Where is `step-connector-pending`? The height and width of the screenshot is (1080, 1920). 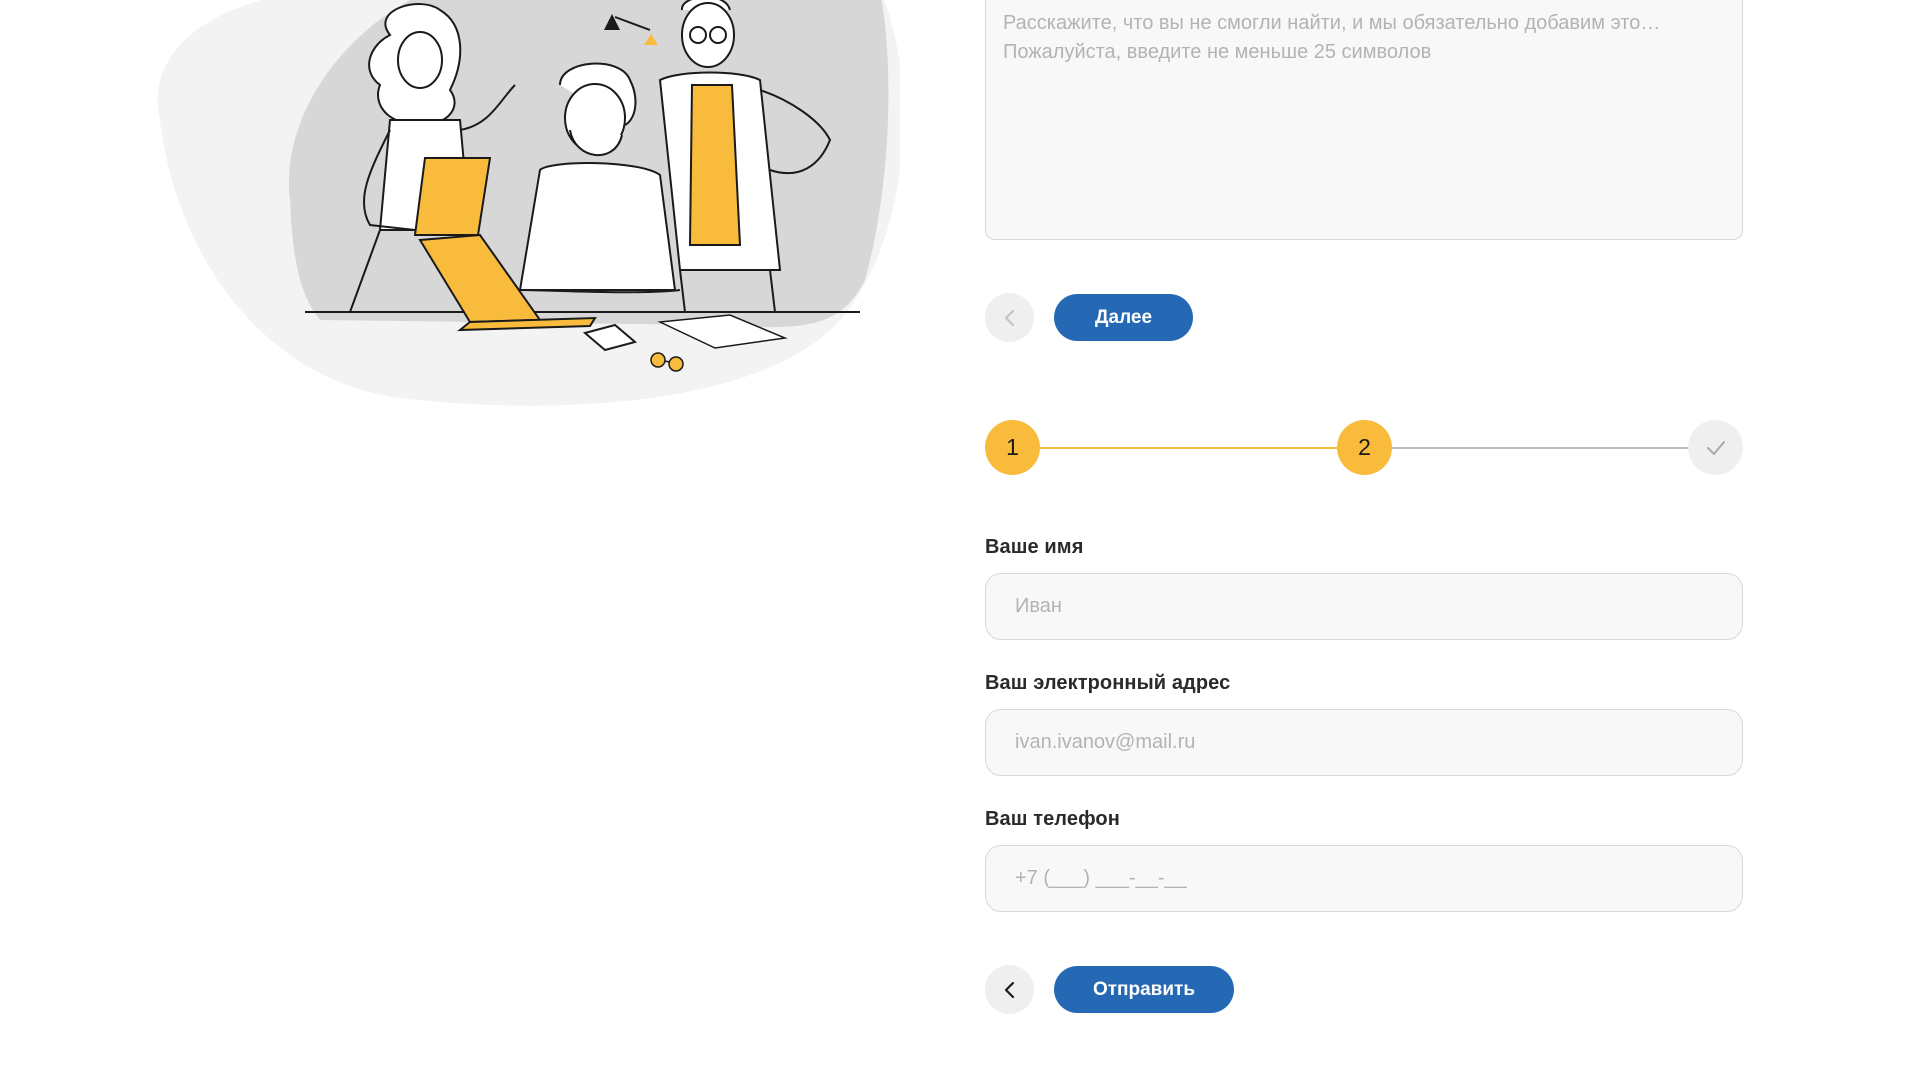 step-connector-pending is located at coordinates (1539, 448).